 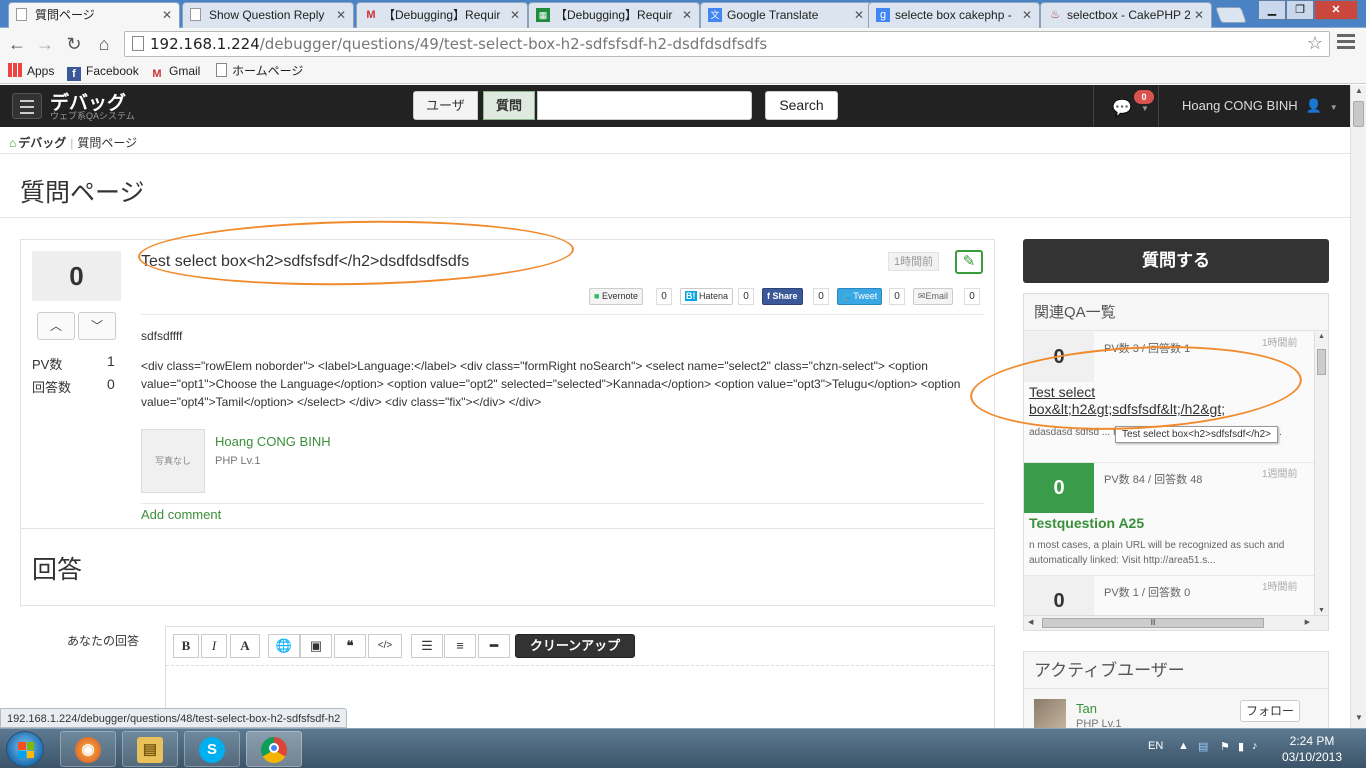 What do you see at coordinates (782, 296) in the screenshot?
I see `facebook-share-button: f Share` at bounding box center [782, 296].